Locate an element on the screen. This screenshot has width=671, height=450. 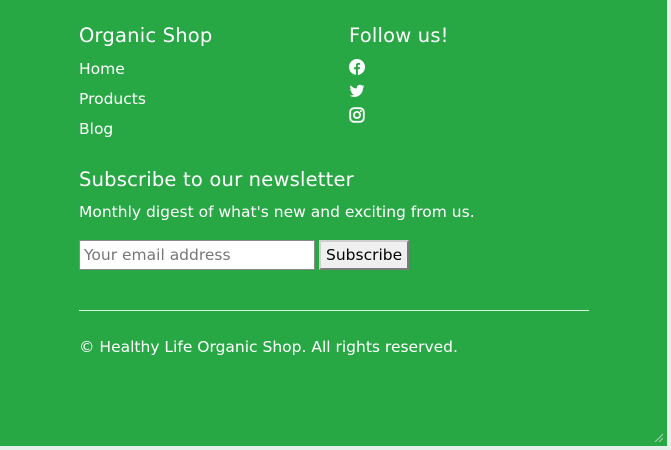
facebook-icon is located at coordinates (357, 67).